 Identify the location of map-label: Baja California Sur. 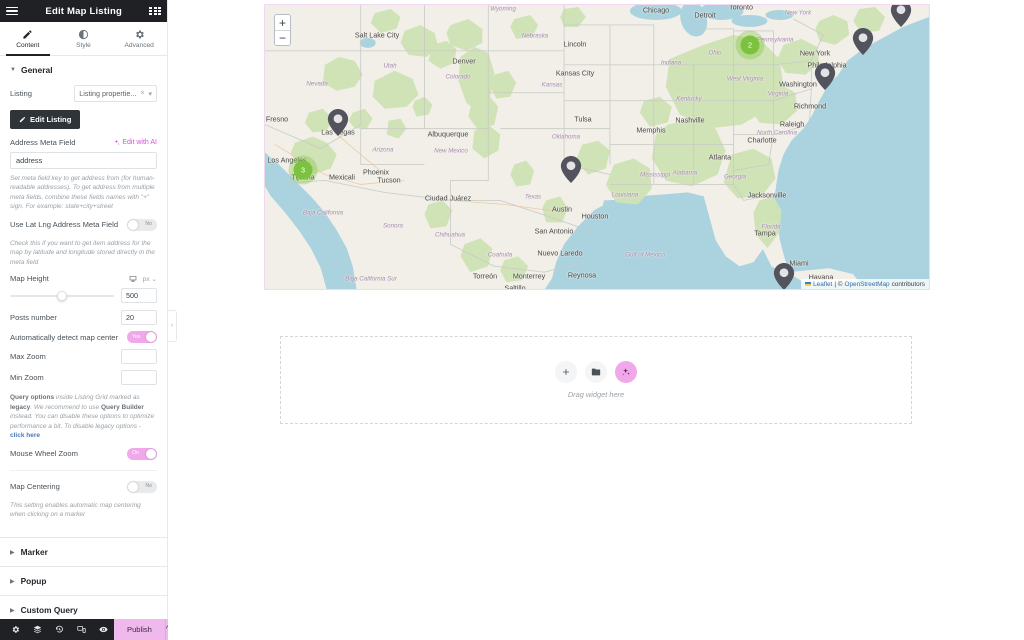
(371, 279).